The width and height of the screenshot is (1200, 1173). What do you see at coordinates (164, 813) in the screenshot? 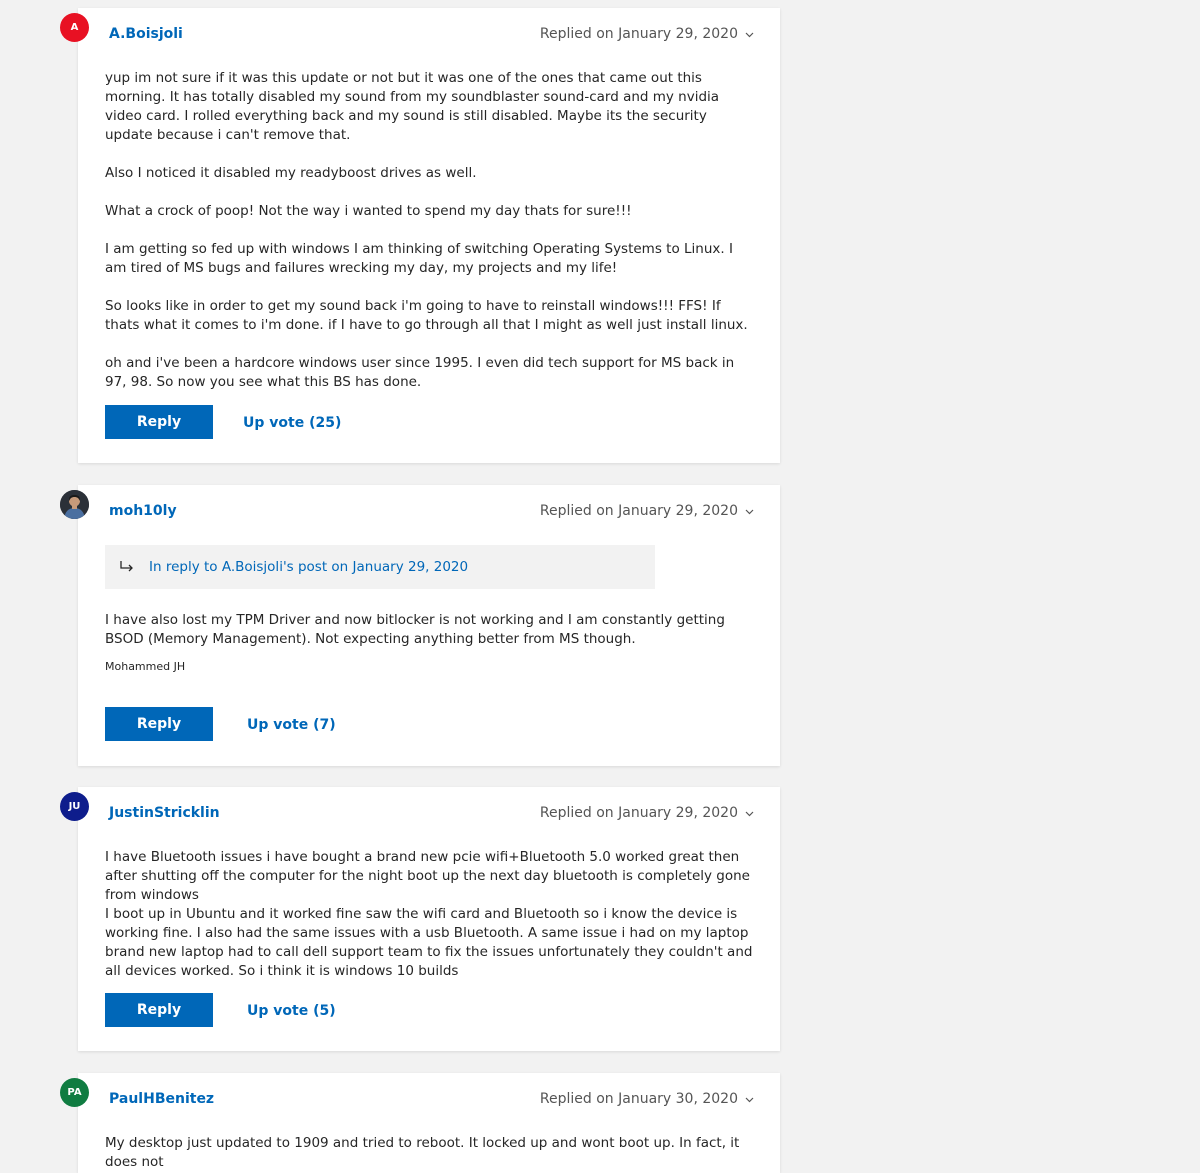
I see `author-link: JustinStricklin` at bounding box center [164, 813].